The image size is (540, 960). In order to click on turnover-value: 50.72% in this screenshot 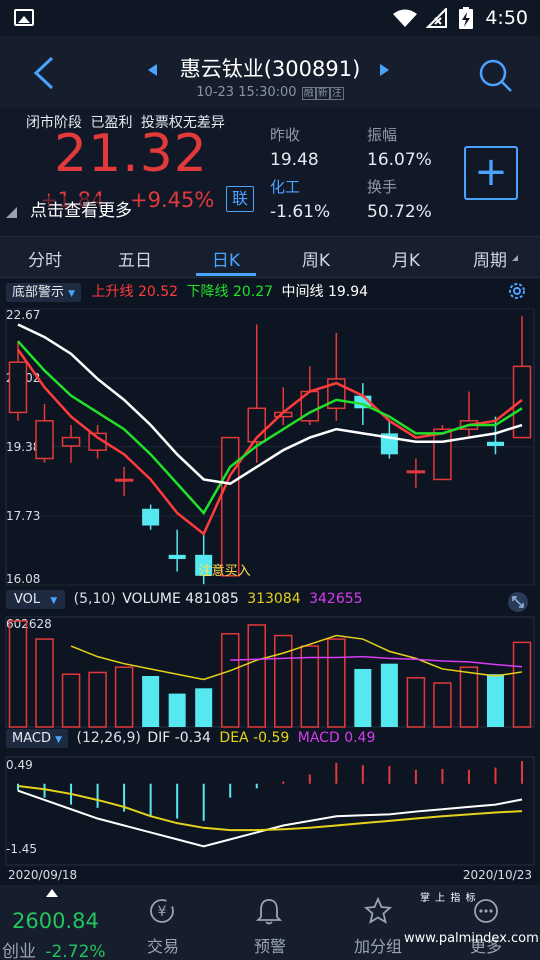, I will do `click(399, 212)`.